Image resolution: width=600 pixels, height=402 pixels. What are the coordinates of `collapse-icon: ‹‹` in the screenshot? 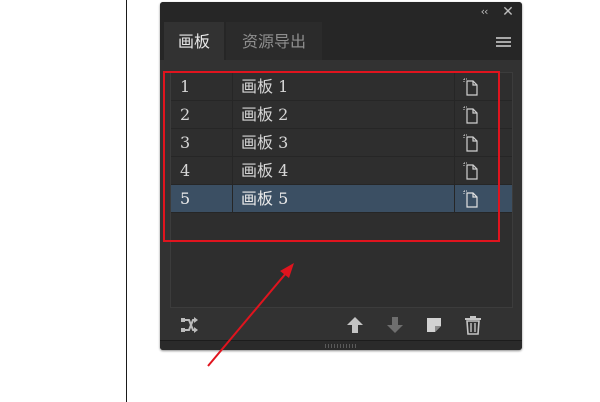 It's located at (484, 12).